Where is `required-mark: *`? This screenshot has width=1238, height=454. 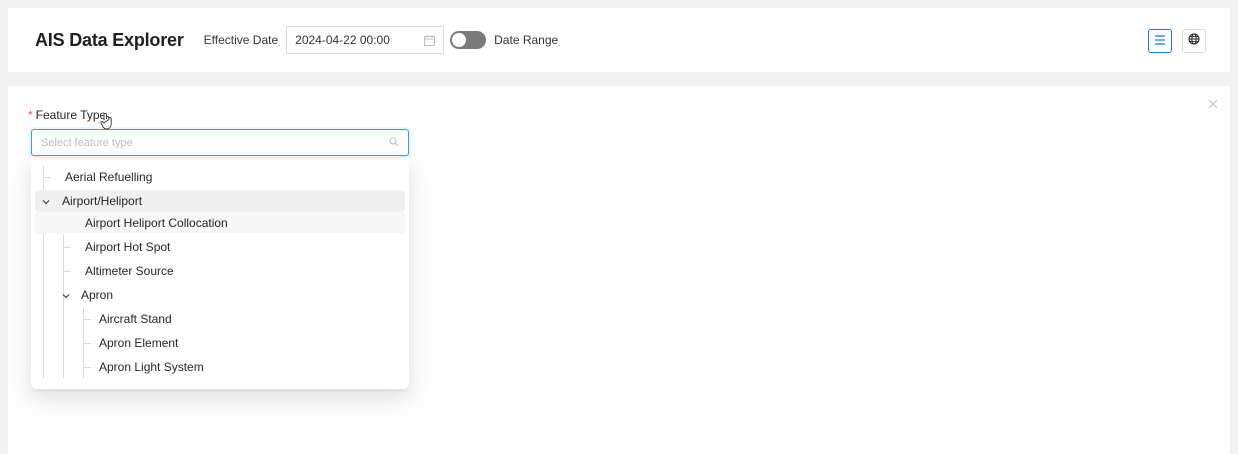
required-mark: * is located at coordinates (30, 115).